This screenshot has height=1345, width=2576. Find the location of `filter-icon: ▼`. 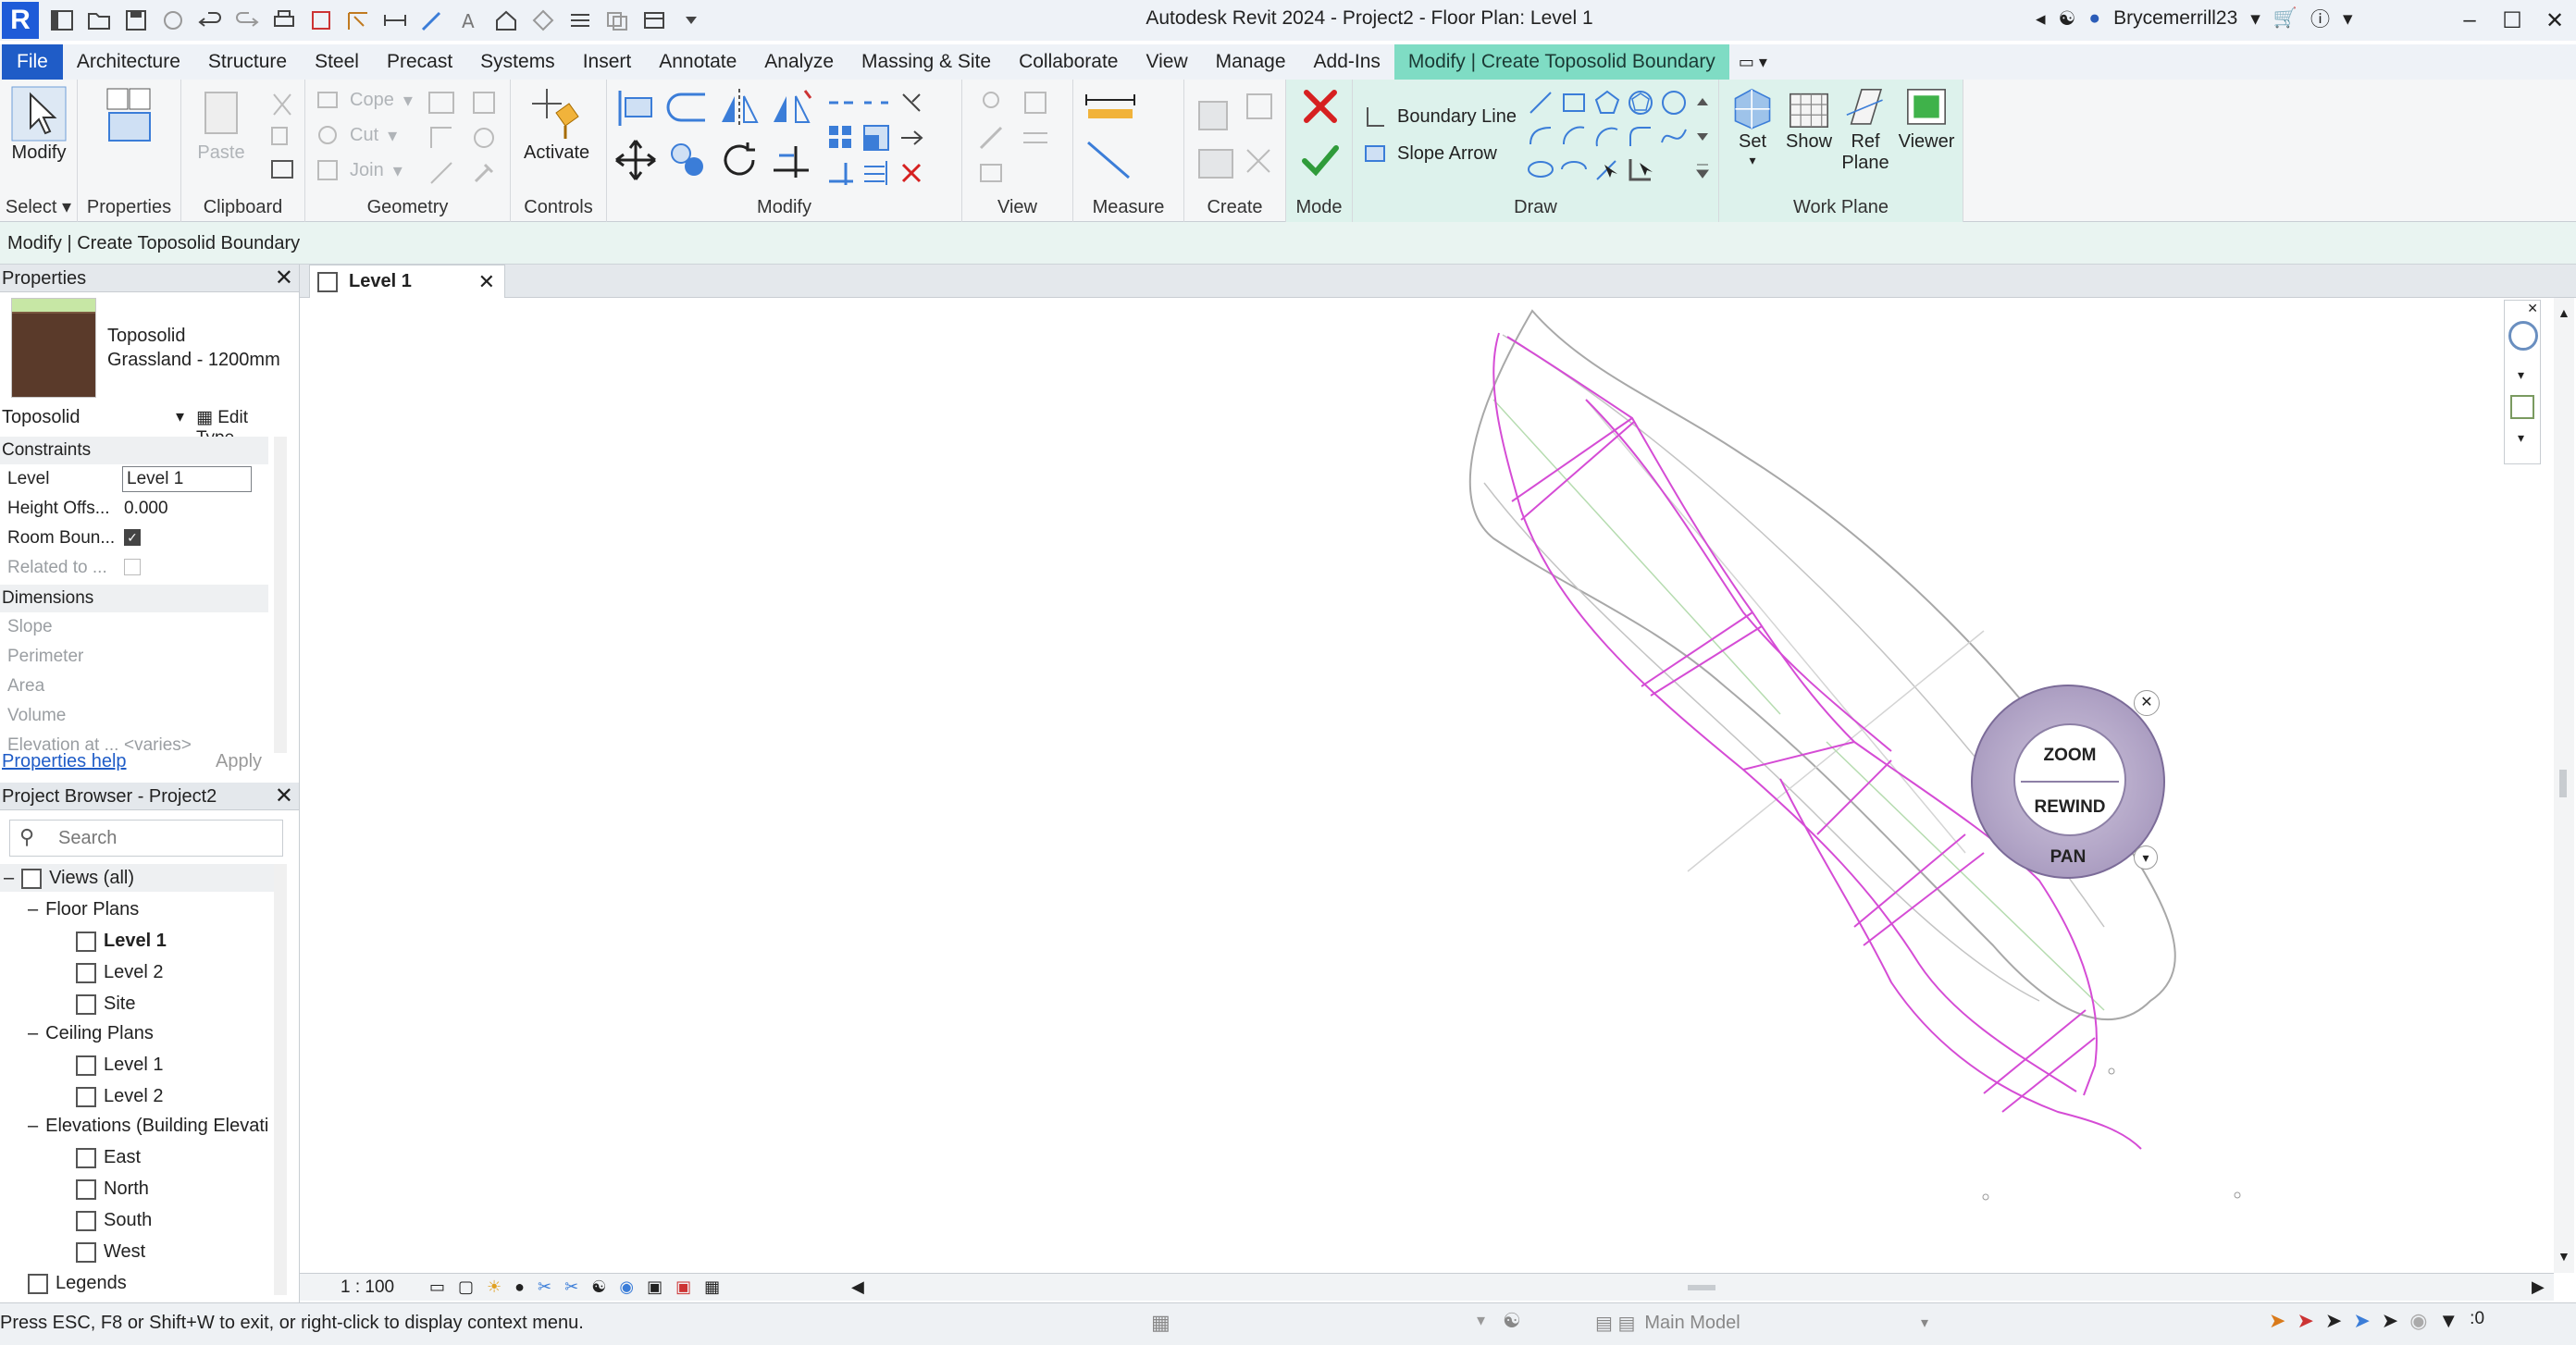

filter-icon: ▼ is located at coordinates (2448, 1321).